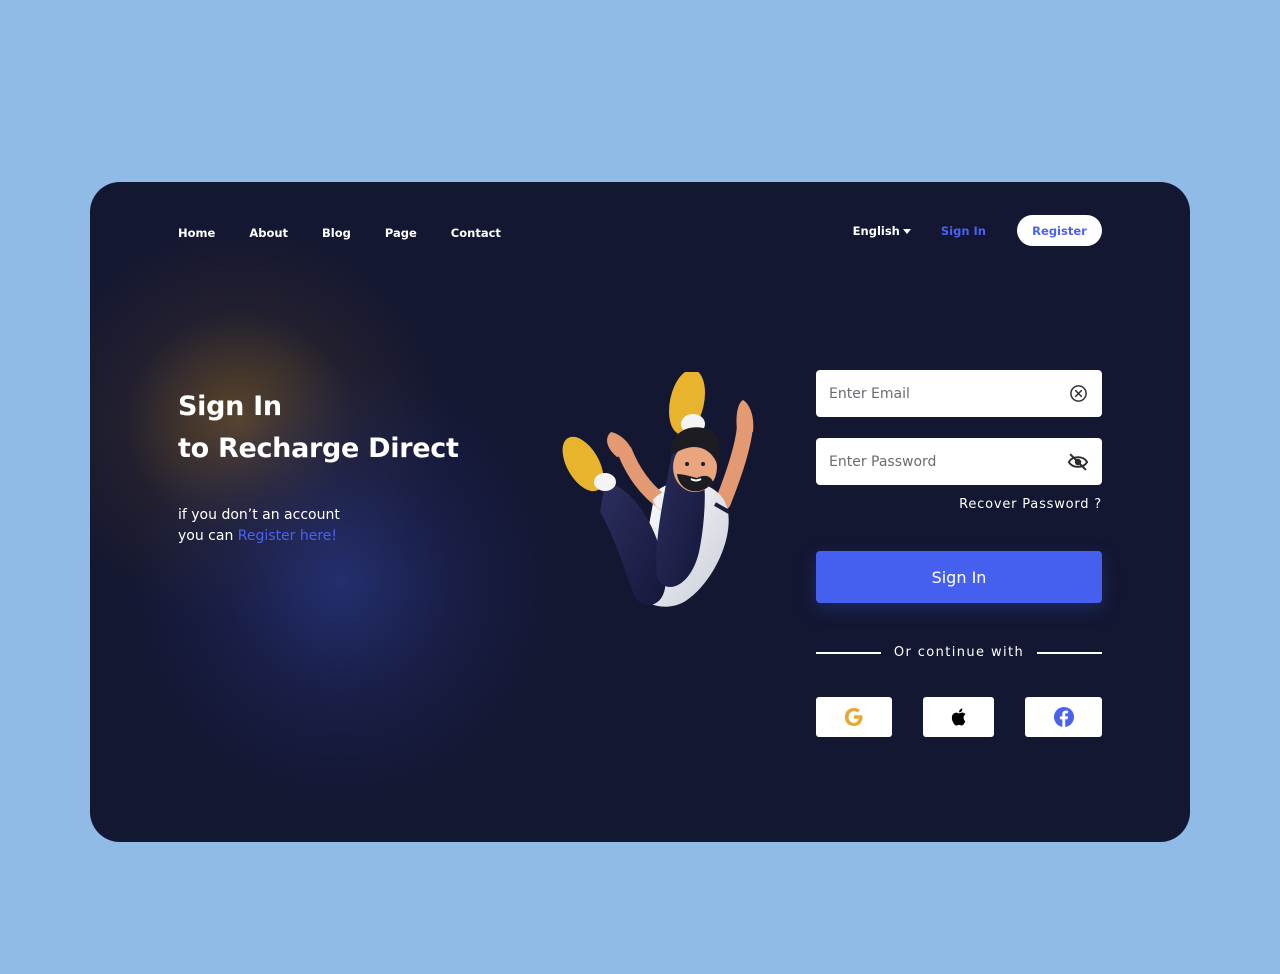 The width and height of the screenshot is (1280, 974). What do you see at coordinates (906, 231) in the screenshot?
I see `caret-down-icon` at bounding box center [906, 231].